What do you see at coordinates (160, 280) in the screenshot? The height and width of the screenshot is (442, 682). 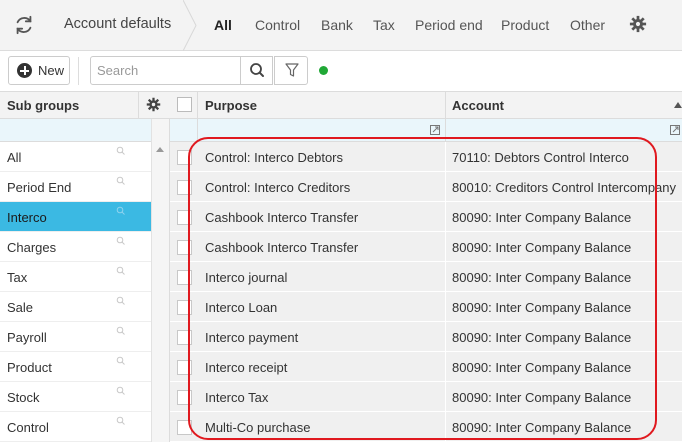 I see `subgroups-scrollbar` at bounding box center [160, 280].